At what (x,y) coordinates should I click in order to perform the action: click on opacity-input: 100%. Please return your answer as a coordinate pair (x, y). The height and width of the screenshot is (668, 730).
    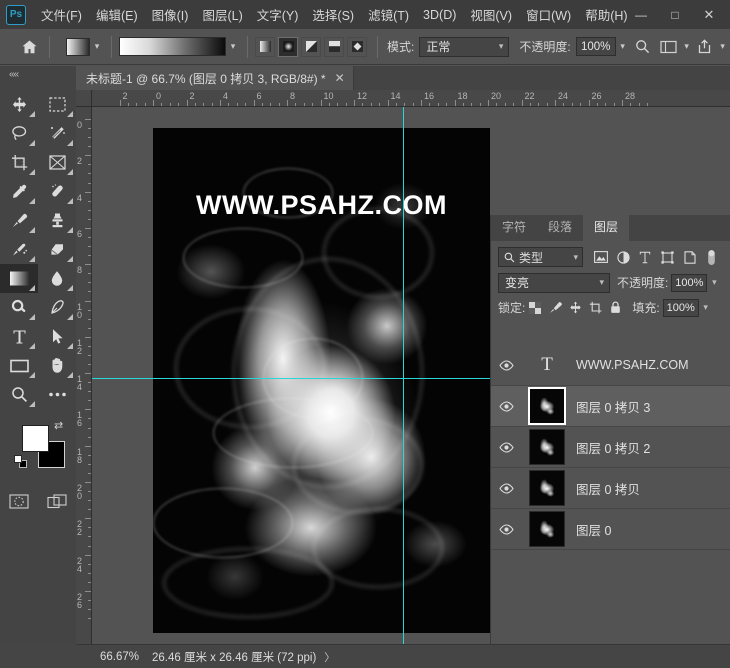
    Looking at the image, I should click on (595, 46).